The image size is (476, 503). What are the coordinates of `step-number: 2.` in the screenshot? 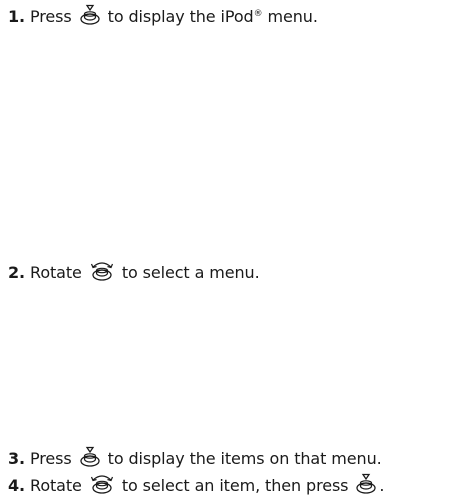 It's located at (17, 272).